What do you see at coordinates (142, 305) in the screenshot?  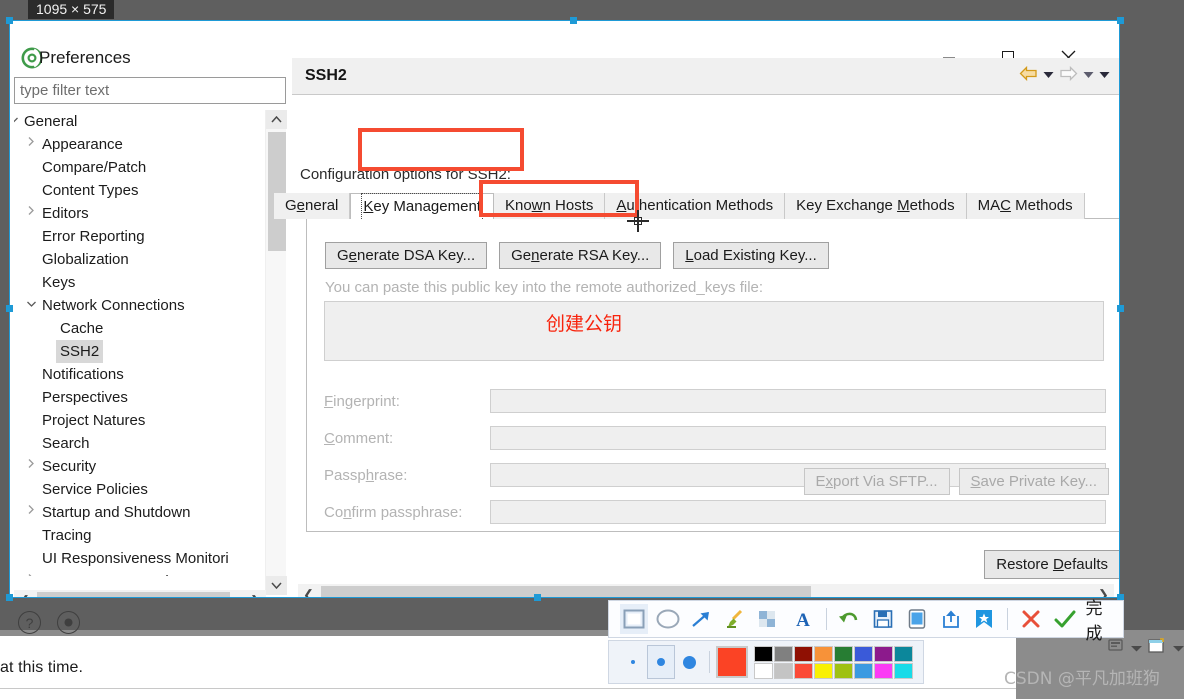 I see `tree-item-network-connections: Network Connections` at bounding box center [142, 305].